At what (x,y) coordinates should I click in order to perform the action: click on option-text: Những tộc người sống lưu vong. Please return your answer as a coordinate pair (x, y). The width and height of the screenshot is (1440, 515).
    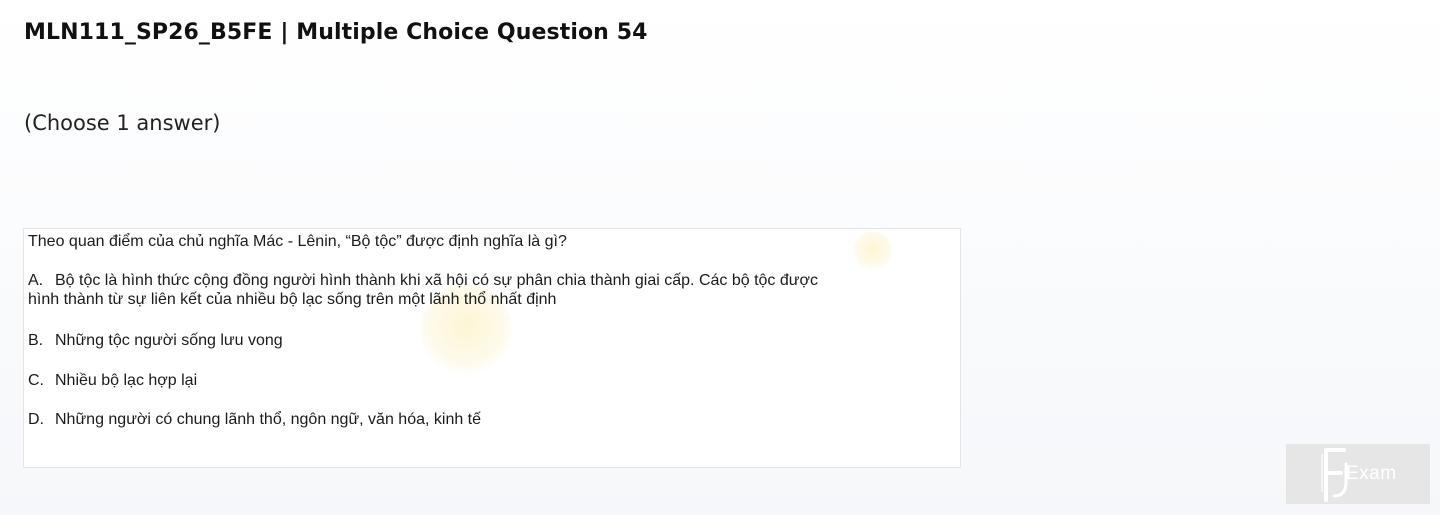
    Looking at the image, I should click on (169, 340).